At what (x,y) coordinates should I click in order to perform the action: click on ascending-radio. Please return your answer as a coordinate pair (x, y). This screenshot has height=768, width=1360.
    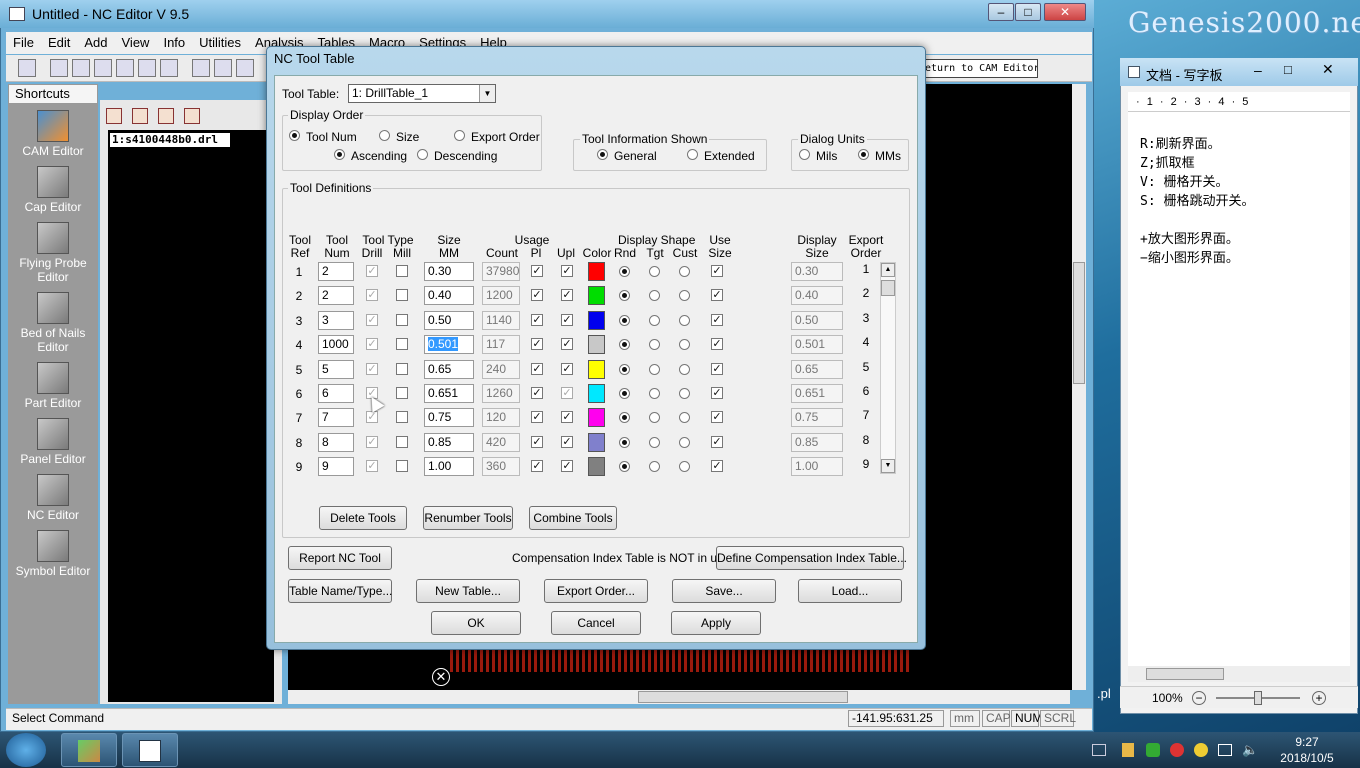
    Looking at the image, I should click on (339, 154).